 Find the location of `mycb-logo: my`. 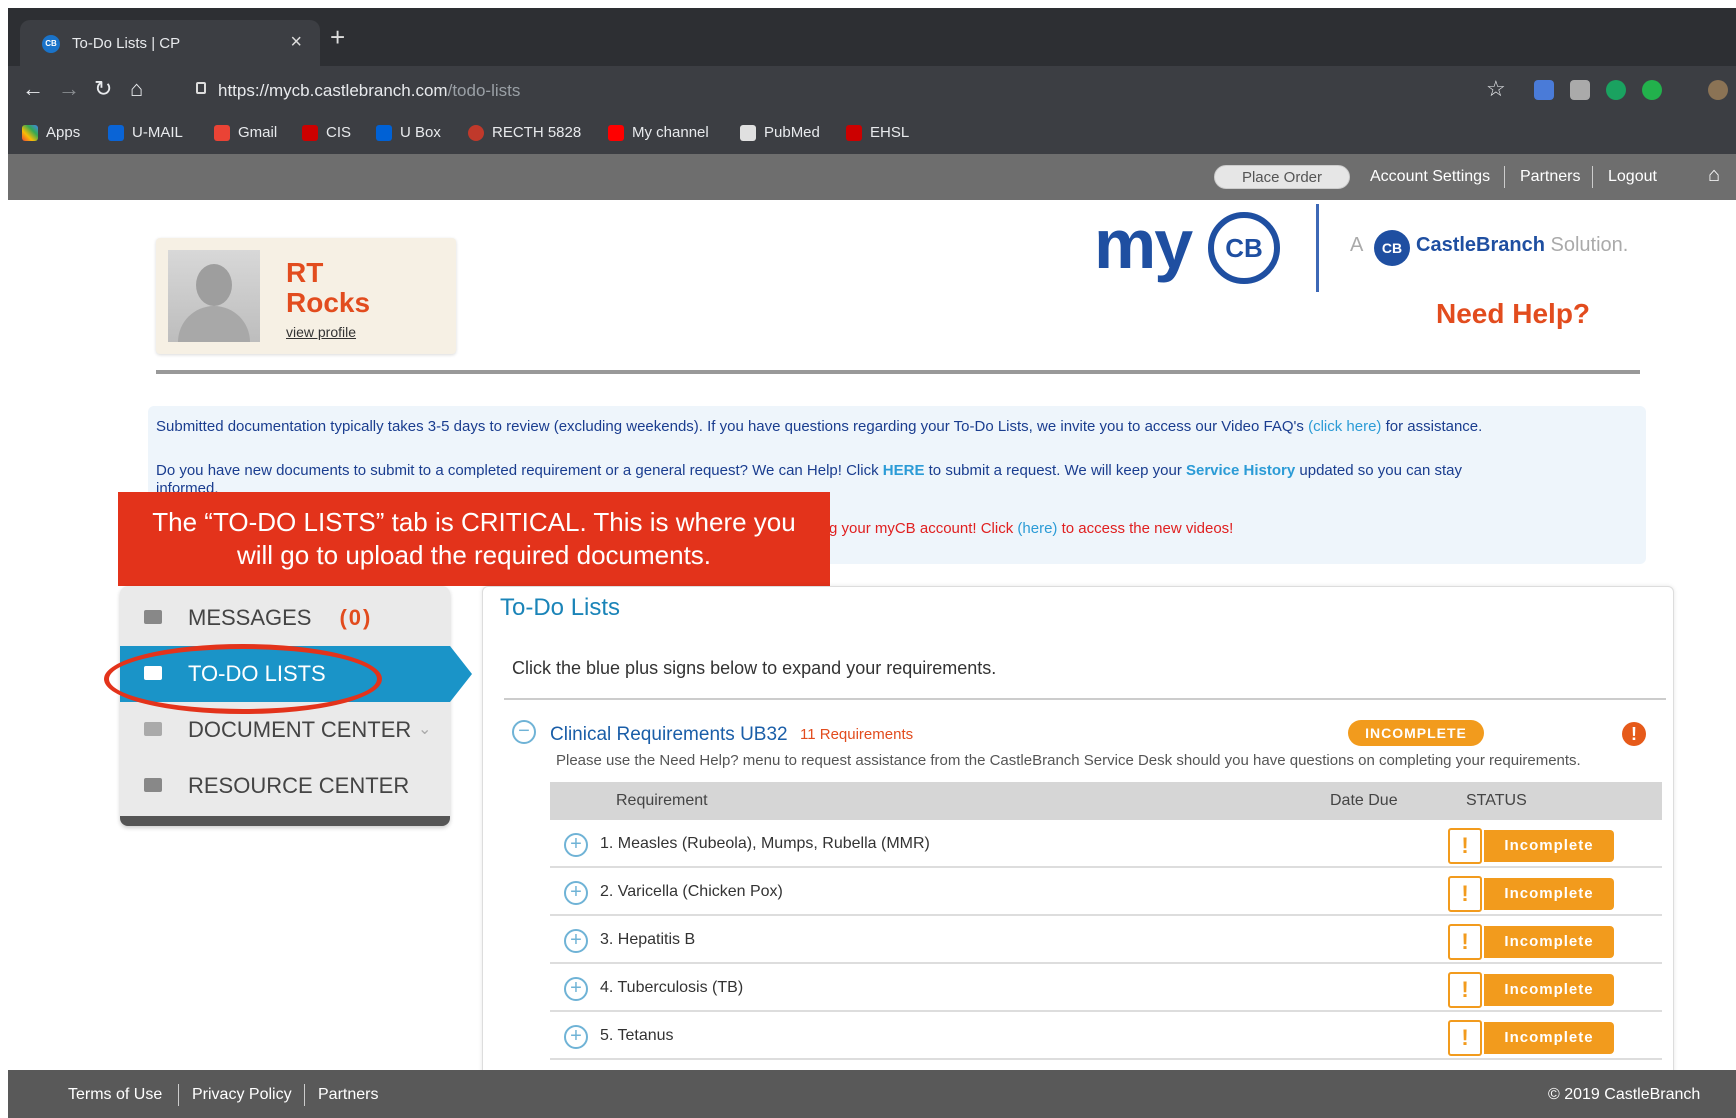

mycb-logo: my is located at coordinates (1143, 244).